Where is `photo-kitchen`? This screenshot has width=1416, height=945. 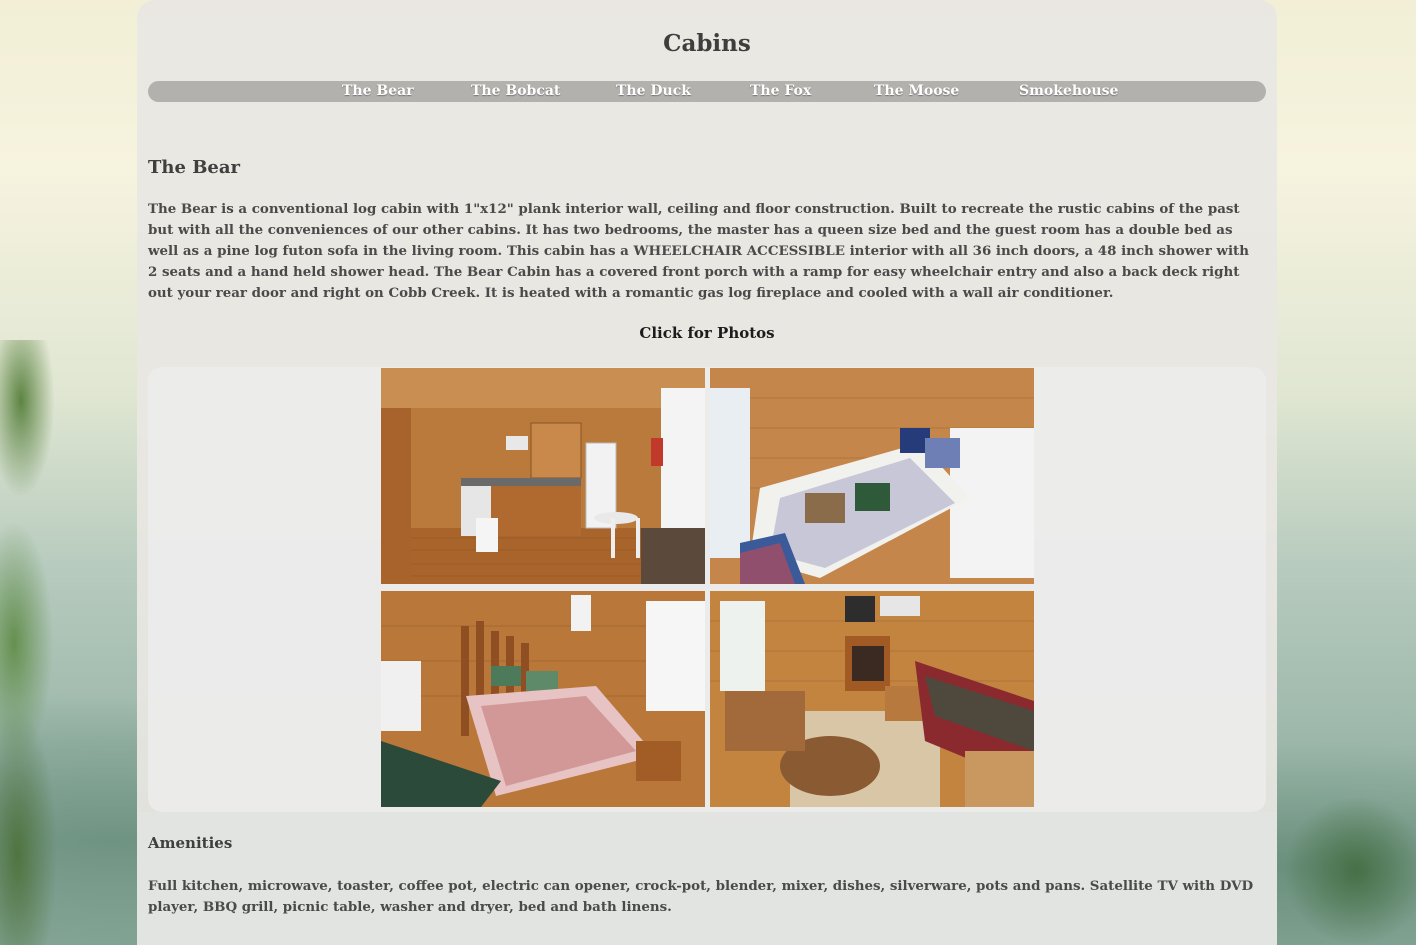 photo-kitchen is located at coordinates (543, 476).